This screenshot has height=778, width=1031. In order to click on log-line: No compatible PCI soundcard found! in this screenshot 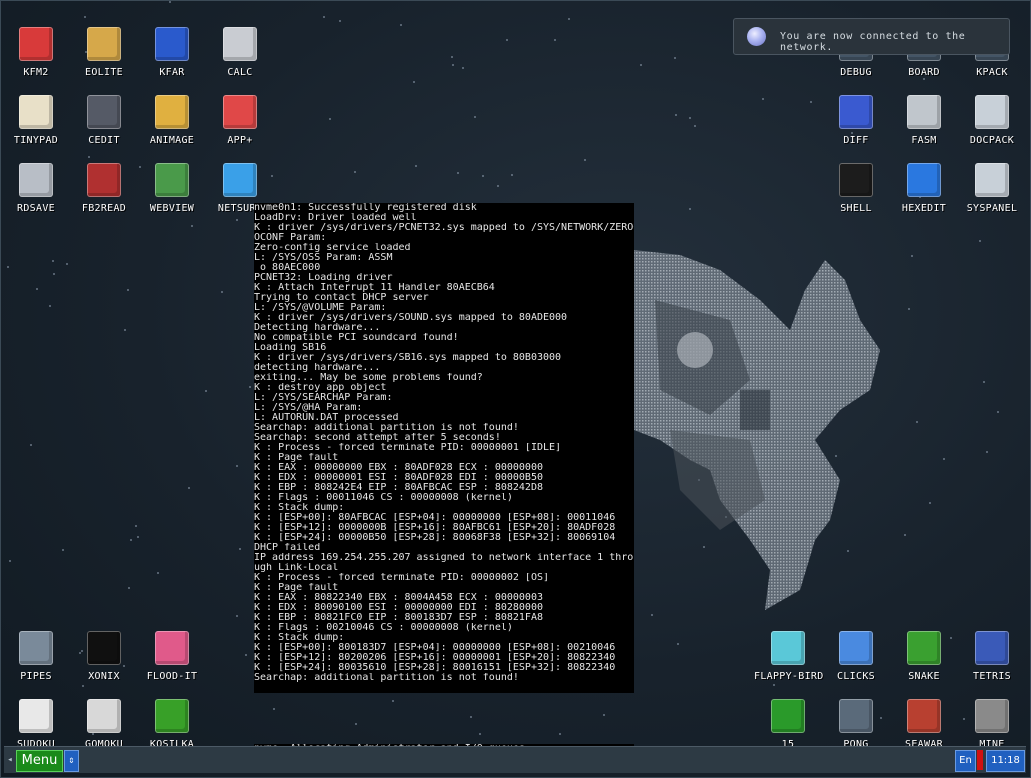, I will do `click(356, 338)`.